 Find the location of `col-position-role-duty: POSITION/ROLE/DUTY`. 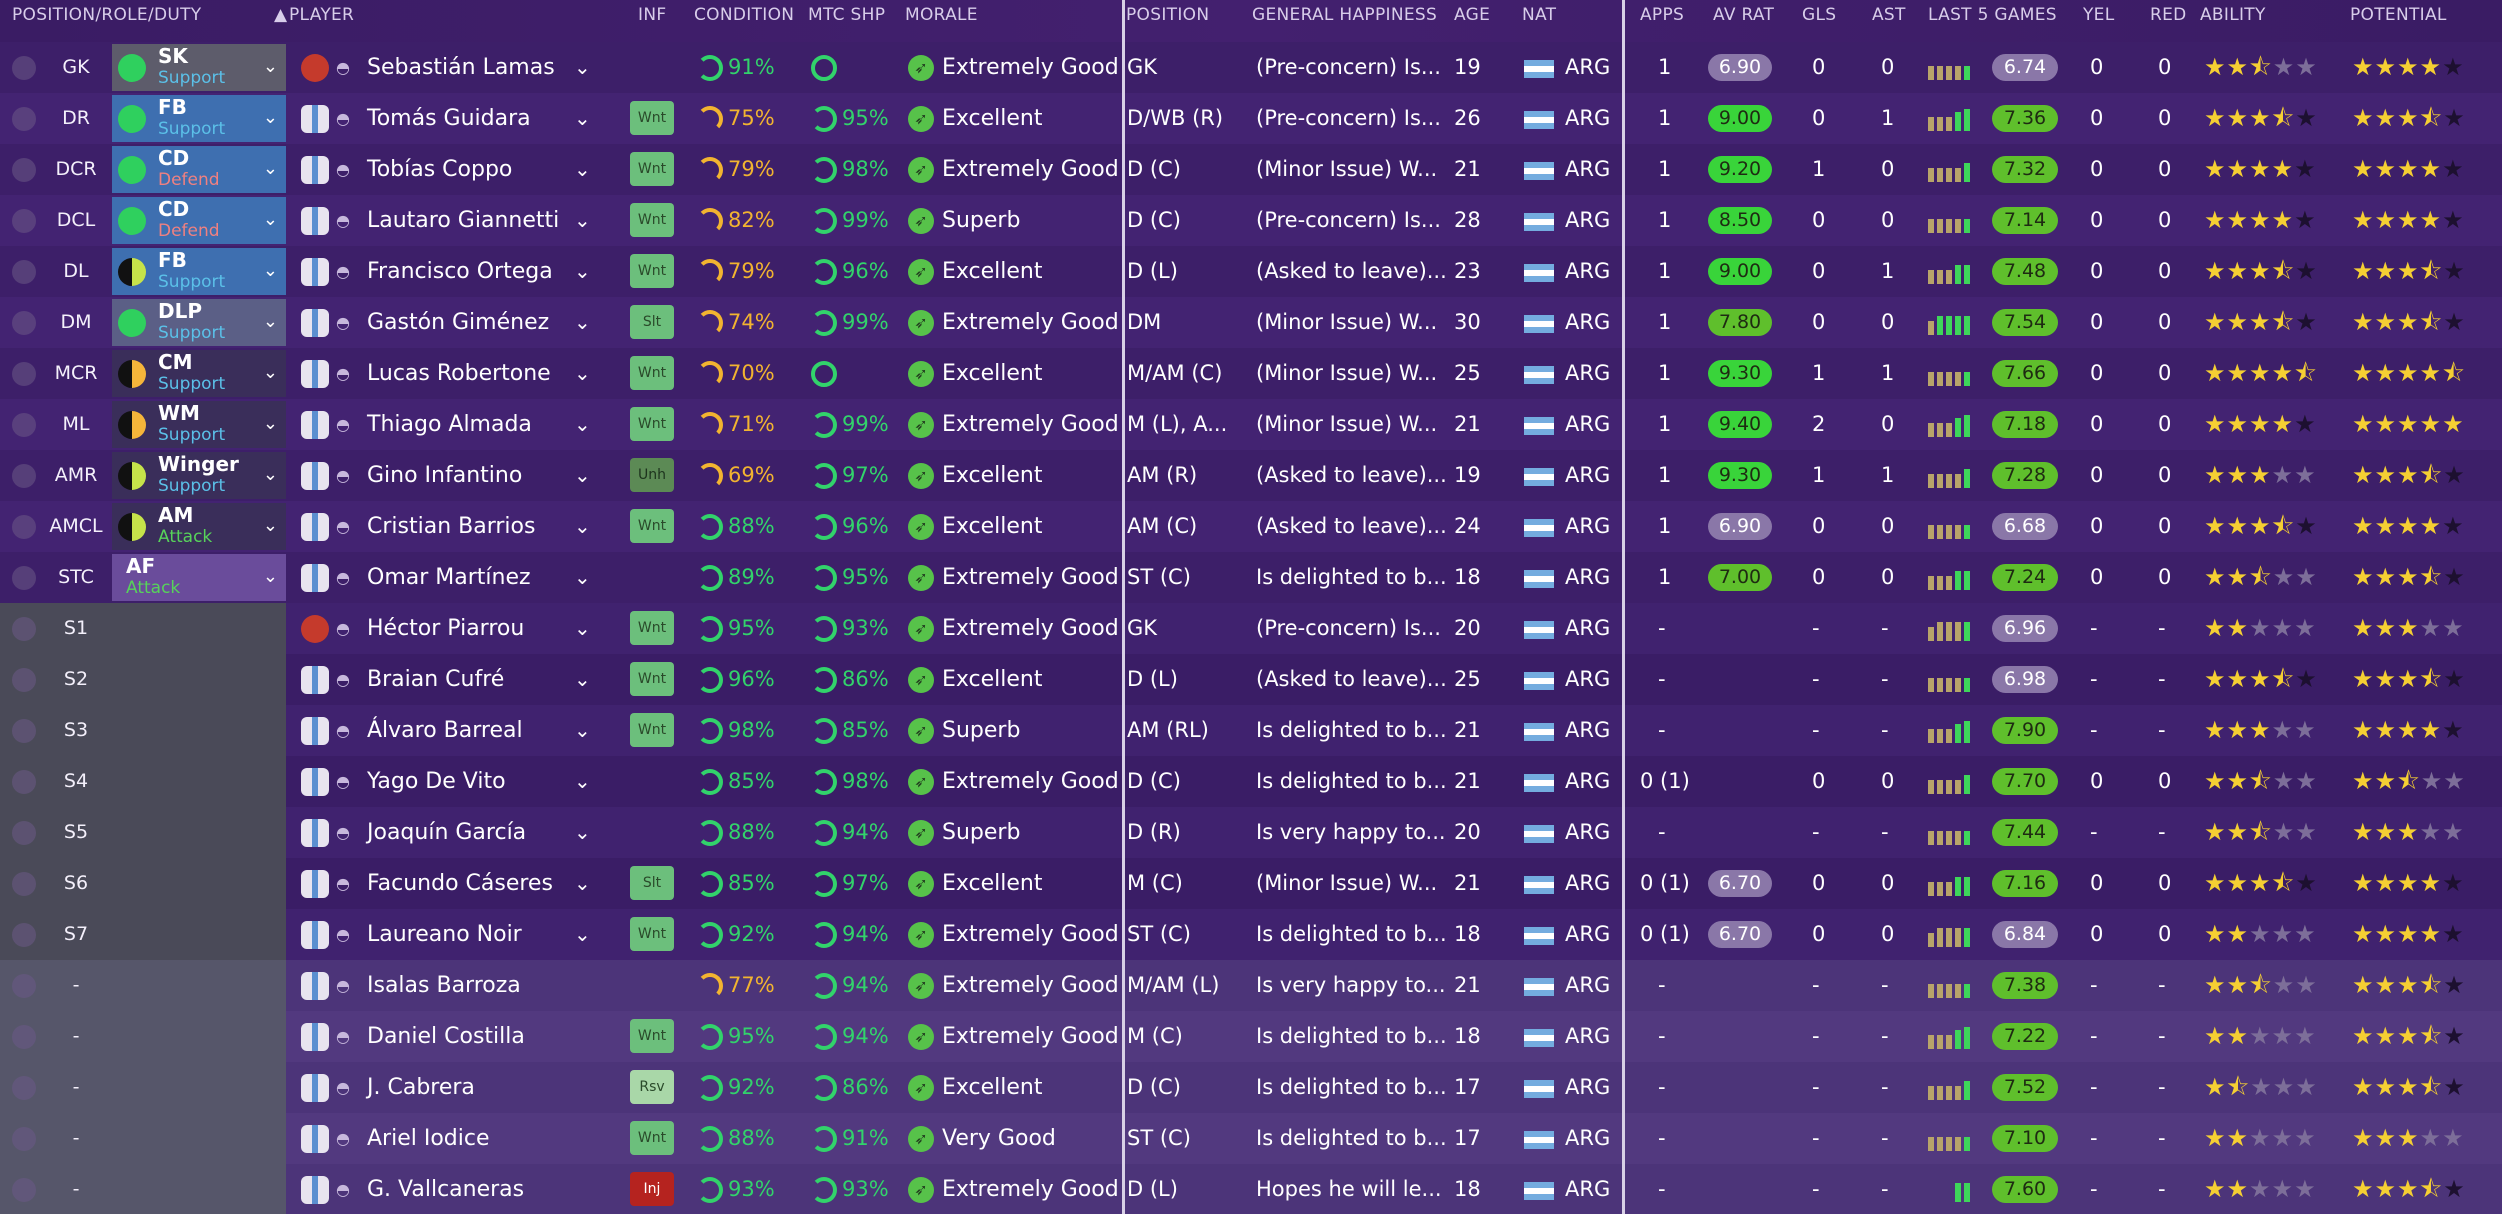

col-position-role-duty: POSITION/ROLE/DUTY is located at coordinates (107, 15).